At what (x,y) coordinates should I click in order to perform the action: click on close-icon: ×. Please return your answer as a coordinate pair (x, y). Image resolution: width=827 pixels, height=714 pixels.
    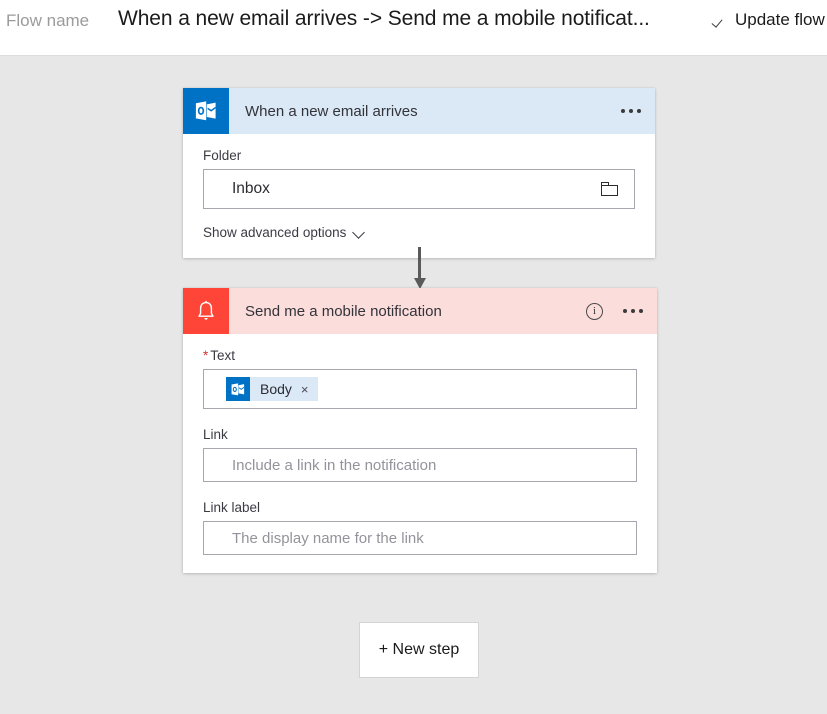
    Looking at the image, I should click on (309, 389).